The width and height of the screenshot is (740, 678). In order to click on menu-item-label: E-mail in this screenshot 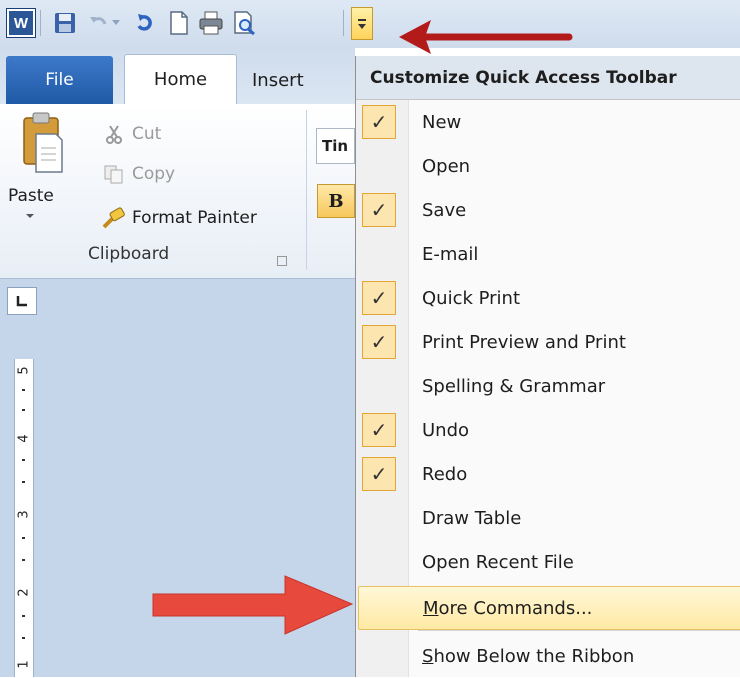, I will do `click(450, 254)`.